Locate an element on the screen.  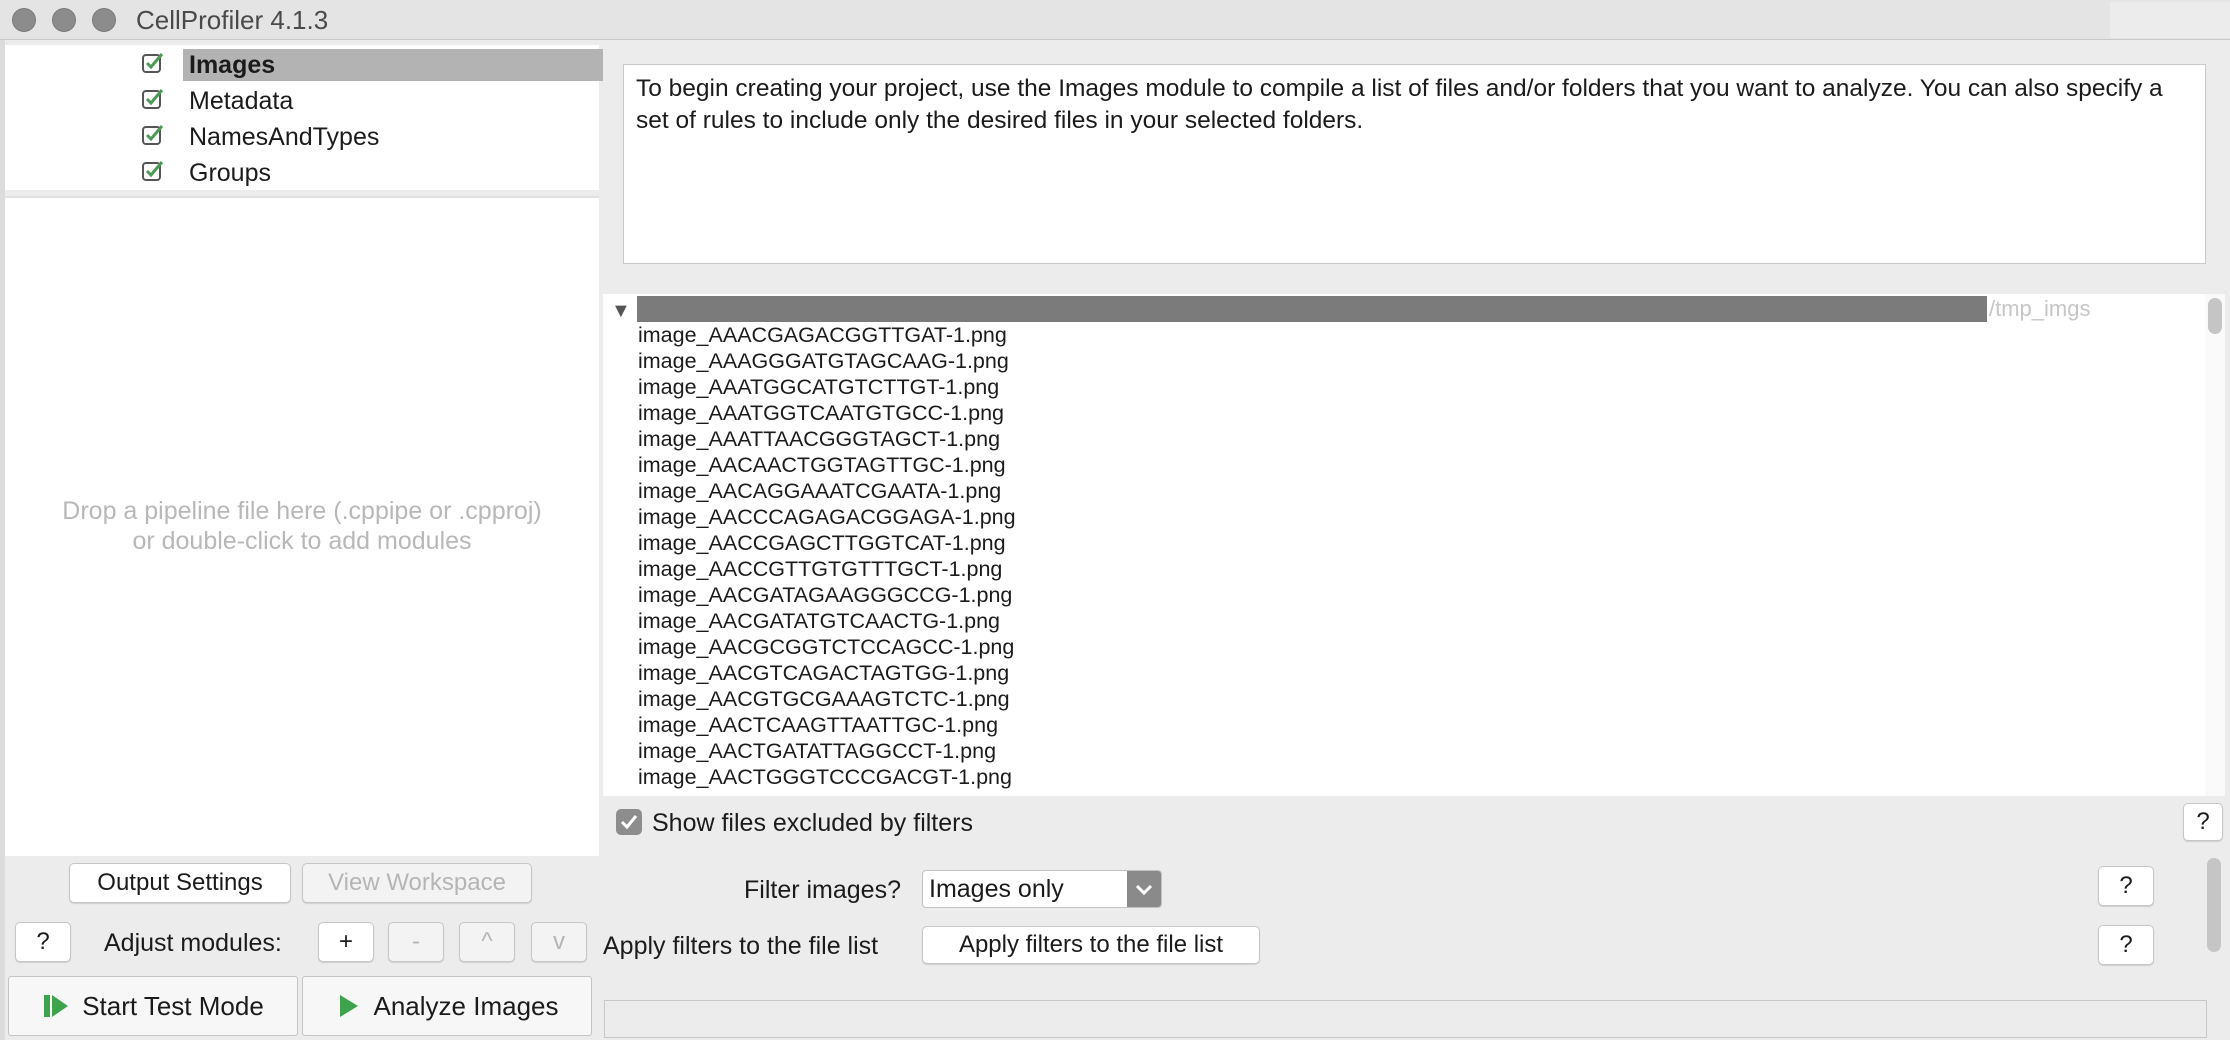
checkmark-icon is located at coordinates (629, 822).